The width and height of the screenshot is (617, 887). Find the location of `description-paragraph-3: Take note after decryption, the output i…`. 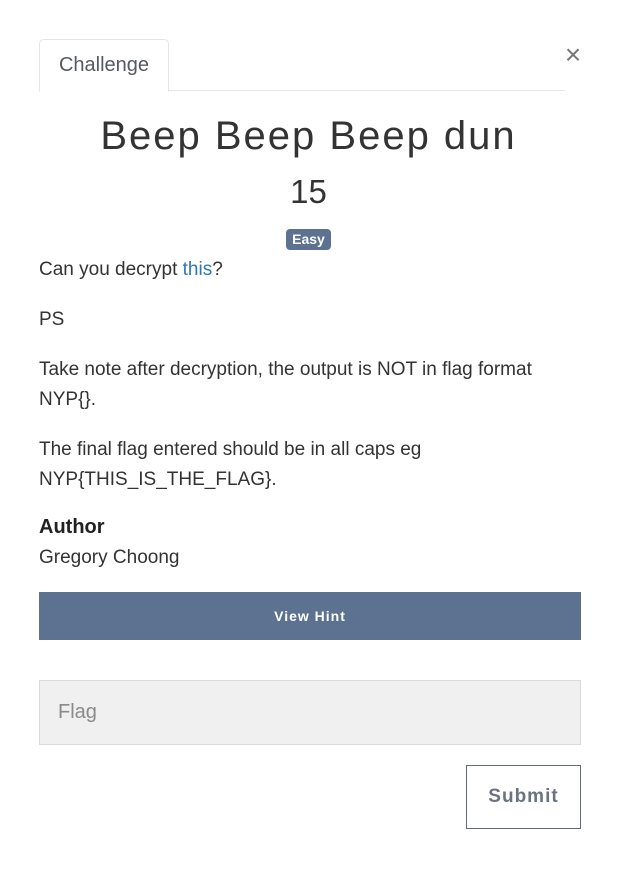

description-paragraph-3: Take note after decryption, the output i… is located at coordinates (285, 384).